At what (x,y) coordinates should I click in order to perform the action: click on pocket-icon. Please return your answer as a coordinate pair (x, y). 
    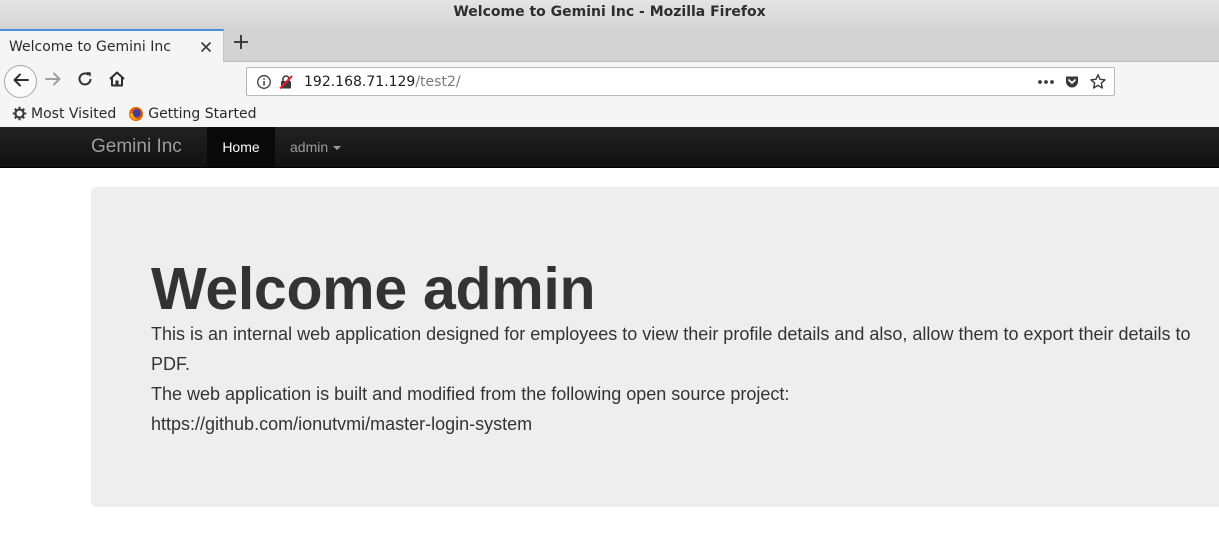
    Looking at the image, I should click on (1072, 82).